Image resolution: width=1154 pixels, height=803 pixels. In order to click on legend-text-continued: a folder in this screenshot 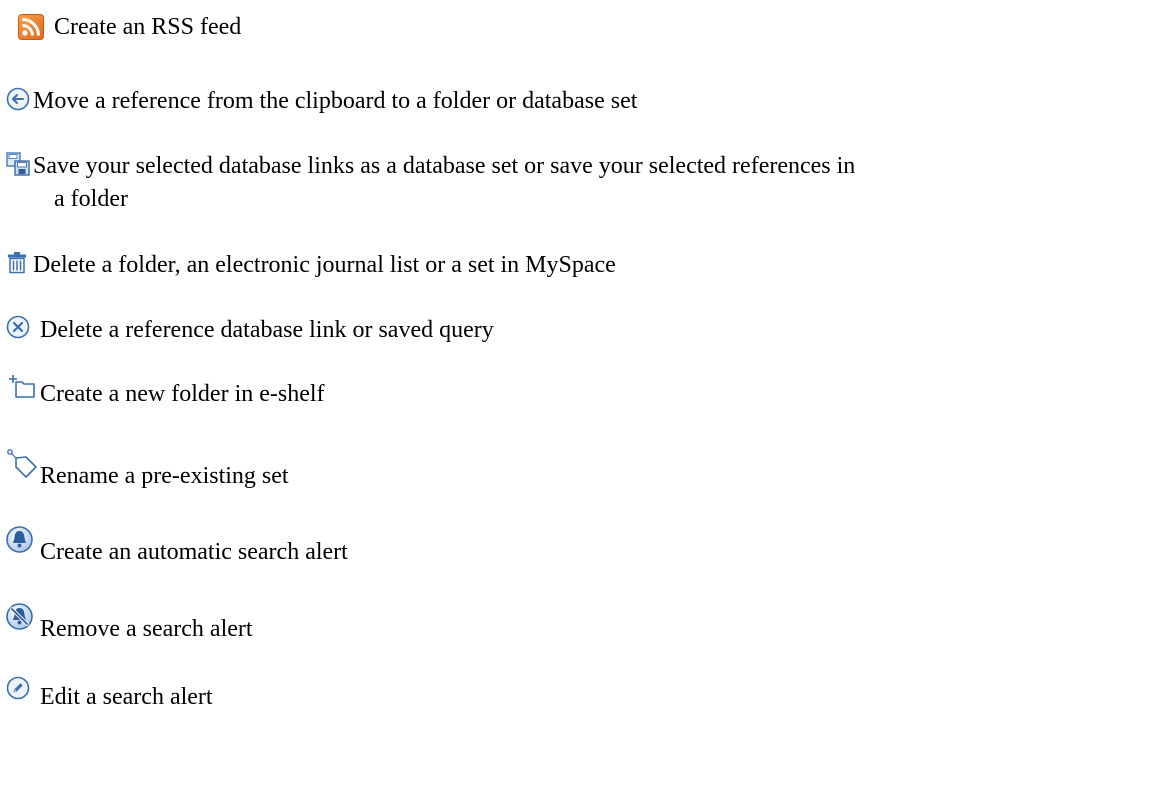, I will do `click(91, 199)`.